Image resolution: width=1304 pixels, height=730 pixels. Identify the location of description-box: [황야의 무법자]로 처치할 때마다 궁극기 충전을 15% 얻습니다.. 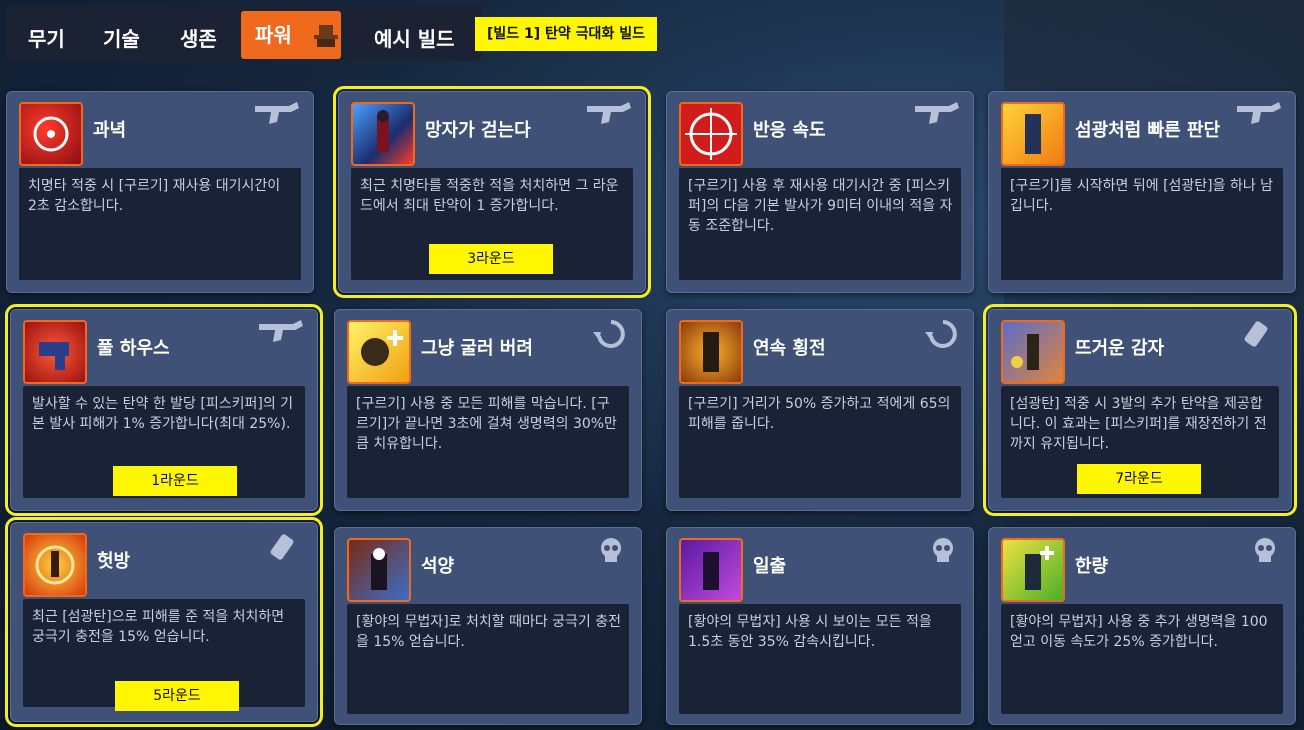
(488, 659).